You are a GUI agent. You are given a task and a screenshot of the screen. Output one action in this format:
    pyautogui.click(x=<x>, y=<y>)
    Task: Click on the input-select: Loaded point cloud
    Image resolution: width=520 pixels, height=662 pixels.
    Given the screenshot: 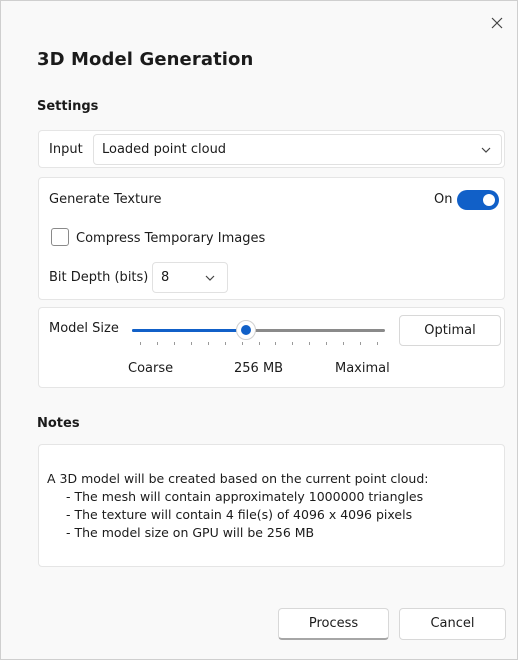 What is the action you would take?
    pyautogui.click(x=297, y=149)
    